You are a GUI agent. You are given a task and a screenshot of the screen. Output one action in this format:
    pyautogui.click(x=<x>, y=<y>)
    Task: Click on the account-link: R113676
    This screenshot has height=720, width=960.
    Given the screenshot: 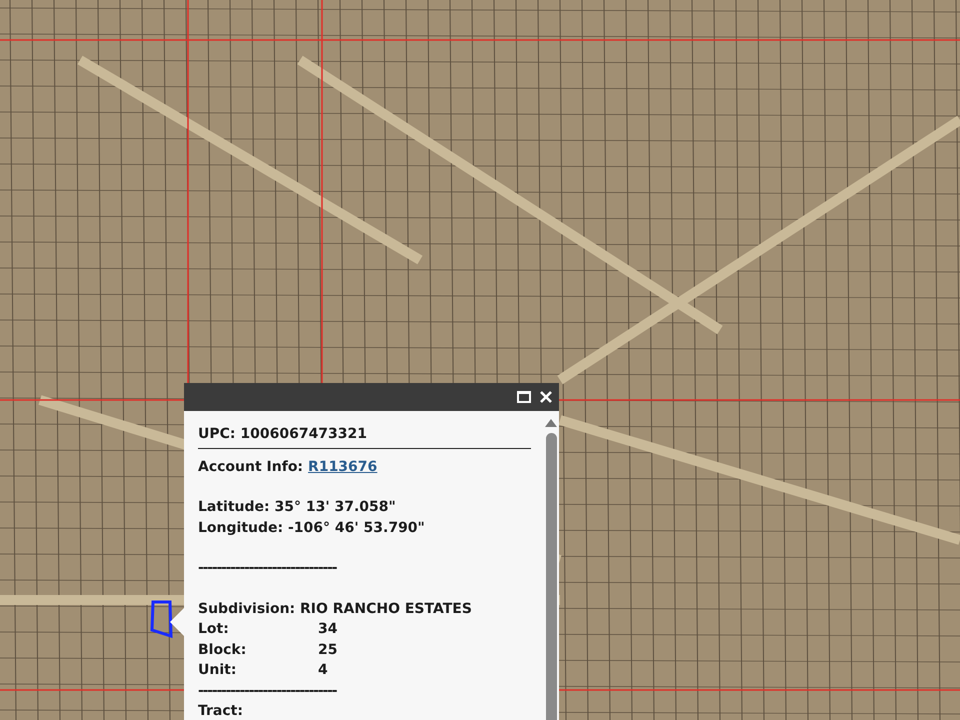 What is the action you would take?
    pyautogui.click(x=343, y=466)
    